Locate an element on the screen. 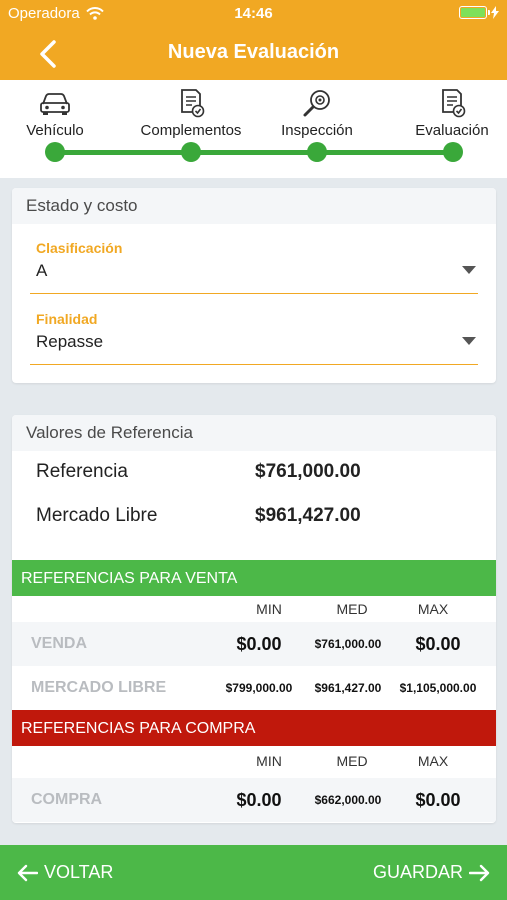 The width and height of the screenshot is (507, 900). clasificacion-label: Clasificación is located at coordinates (79, 248).